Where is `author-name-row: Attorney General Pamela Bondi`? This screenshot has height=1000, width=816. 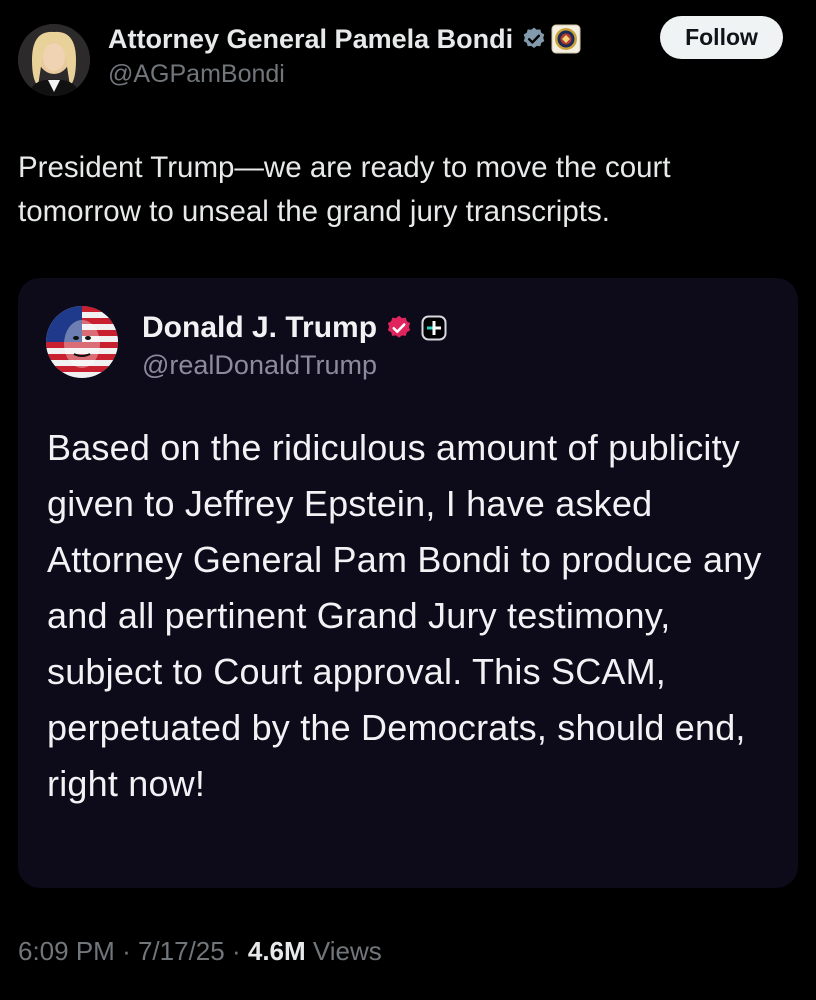
author-name-row: Attorney General Pamela Bondi is located at coordinates (373, 39).